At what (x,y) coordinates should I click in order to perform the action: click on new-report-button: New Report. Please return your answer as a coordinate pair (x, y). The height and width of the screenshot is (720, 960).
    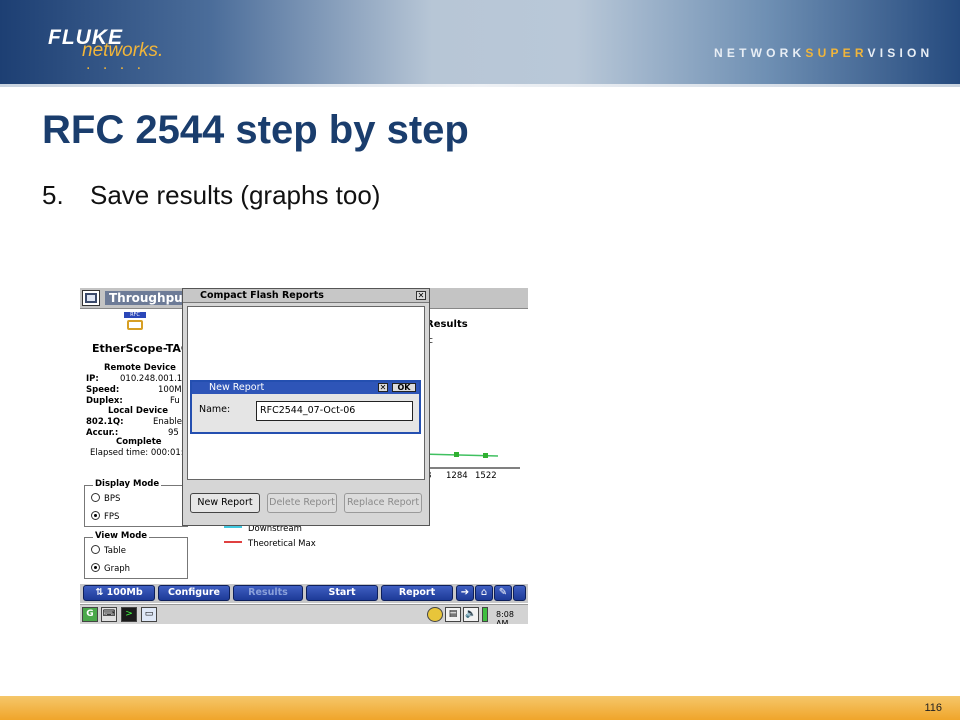
    Looking at the image, I should click on (225, 503).